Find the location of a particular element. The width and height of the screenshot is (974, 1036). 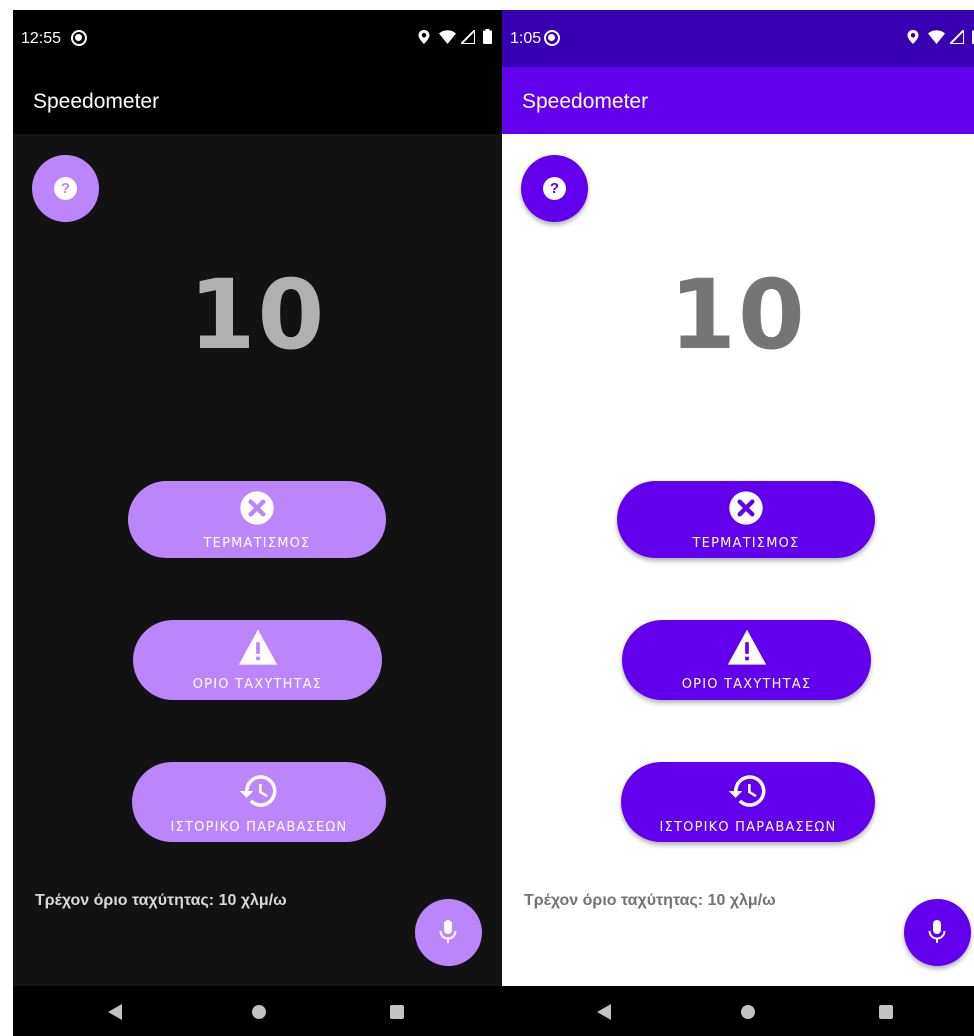

status-bar: 1:05 is located at coordinates (738, 38).